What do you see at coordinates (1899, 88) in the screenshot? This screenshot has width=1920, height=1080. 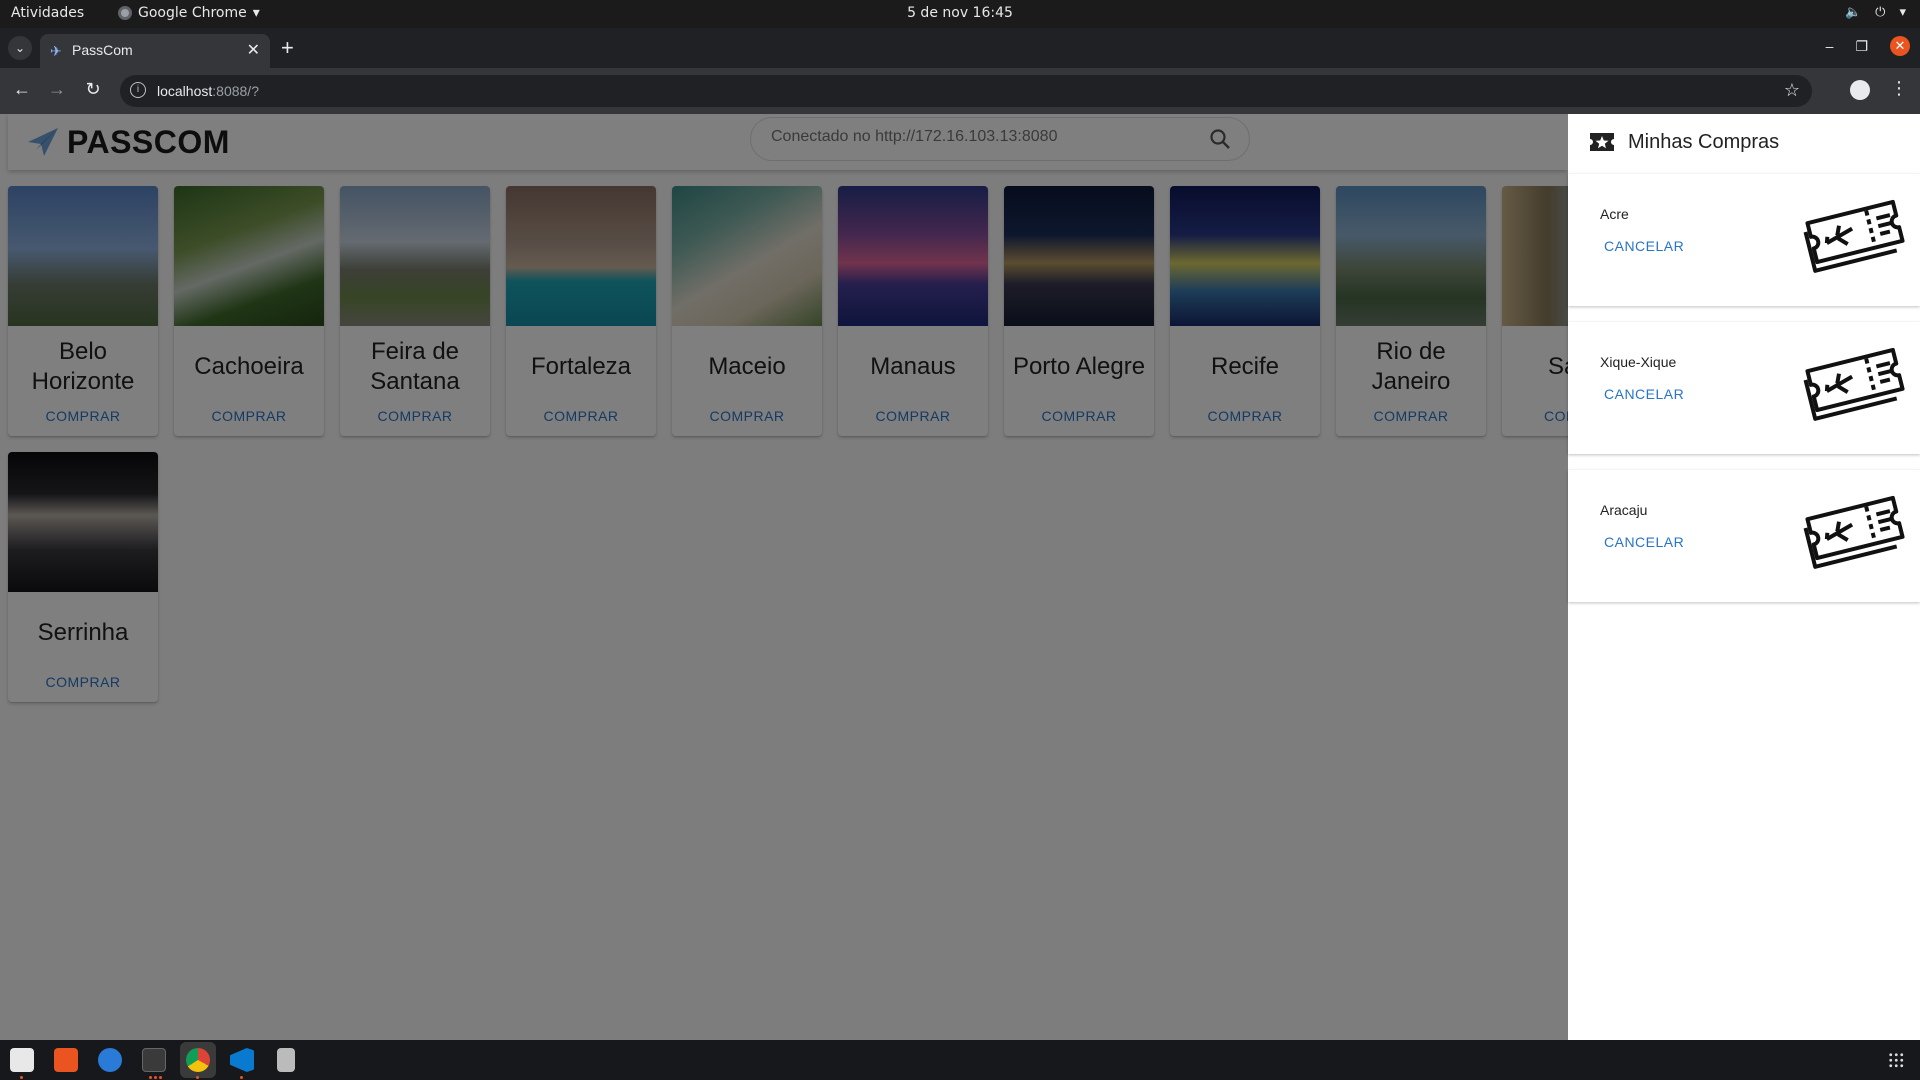 I see `browser-menu-icon: ⋮` at bounding box center [1899, 88].